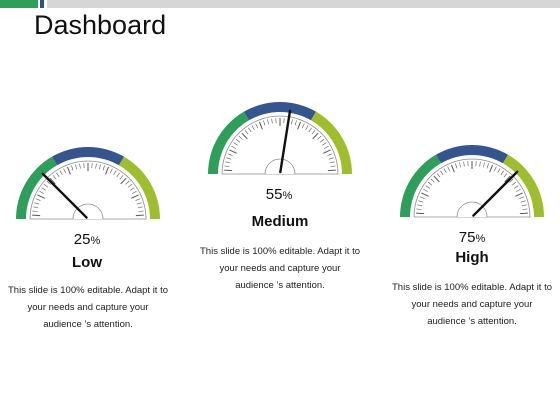  What do you see at coordinates (467, 237) in the screenshot?
I see `gauge-high-number: 75` at bounding box center [467, 237].